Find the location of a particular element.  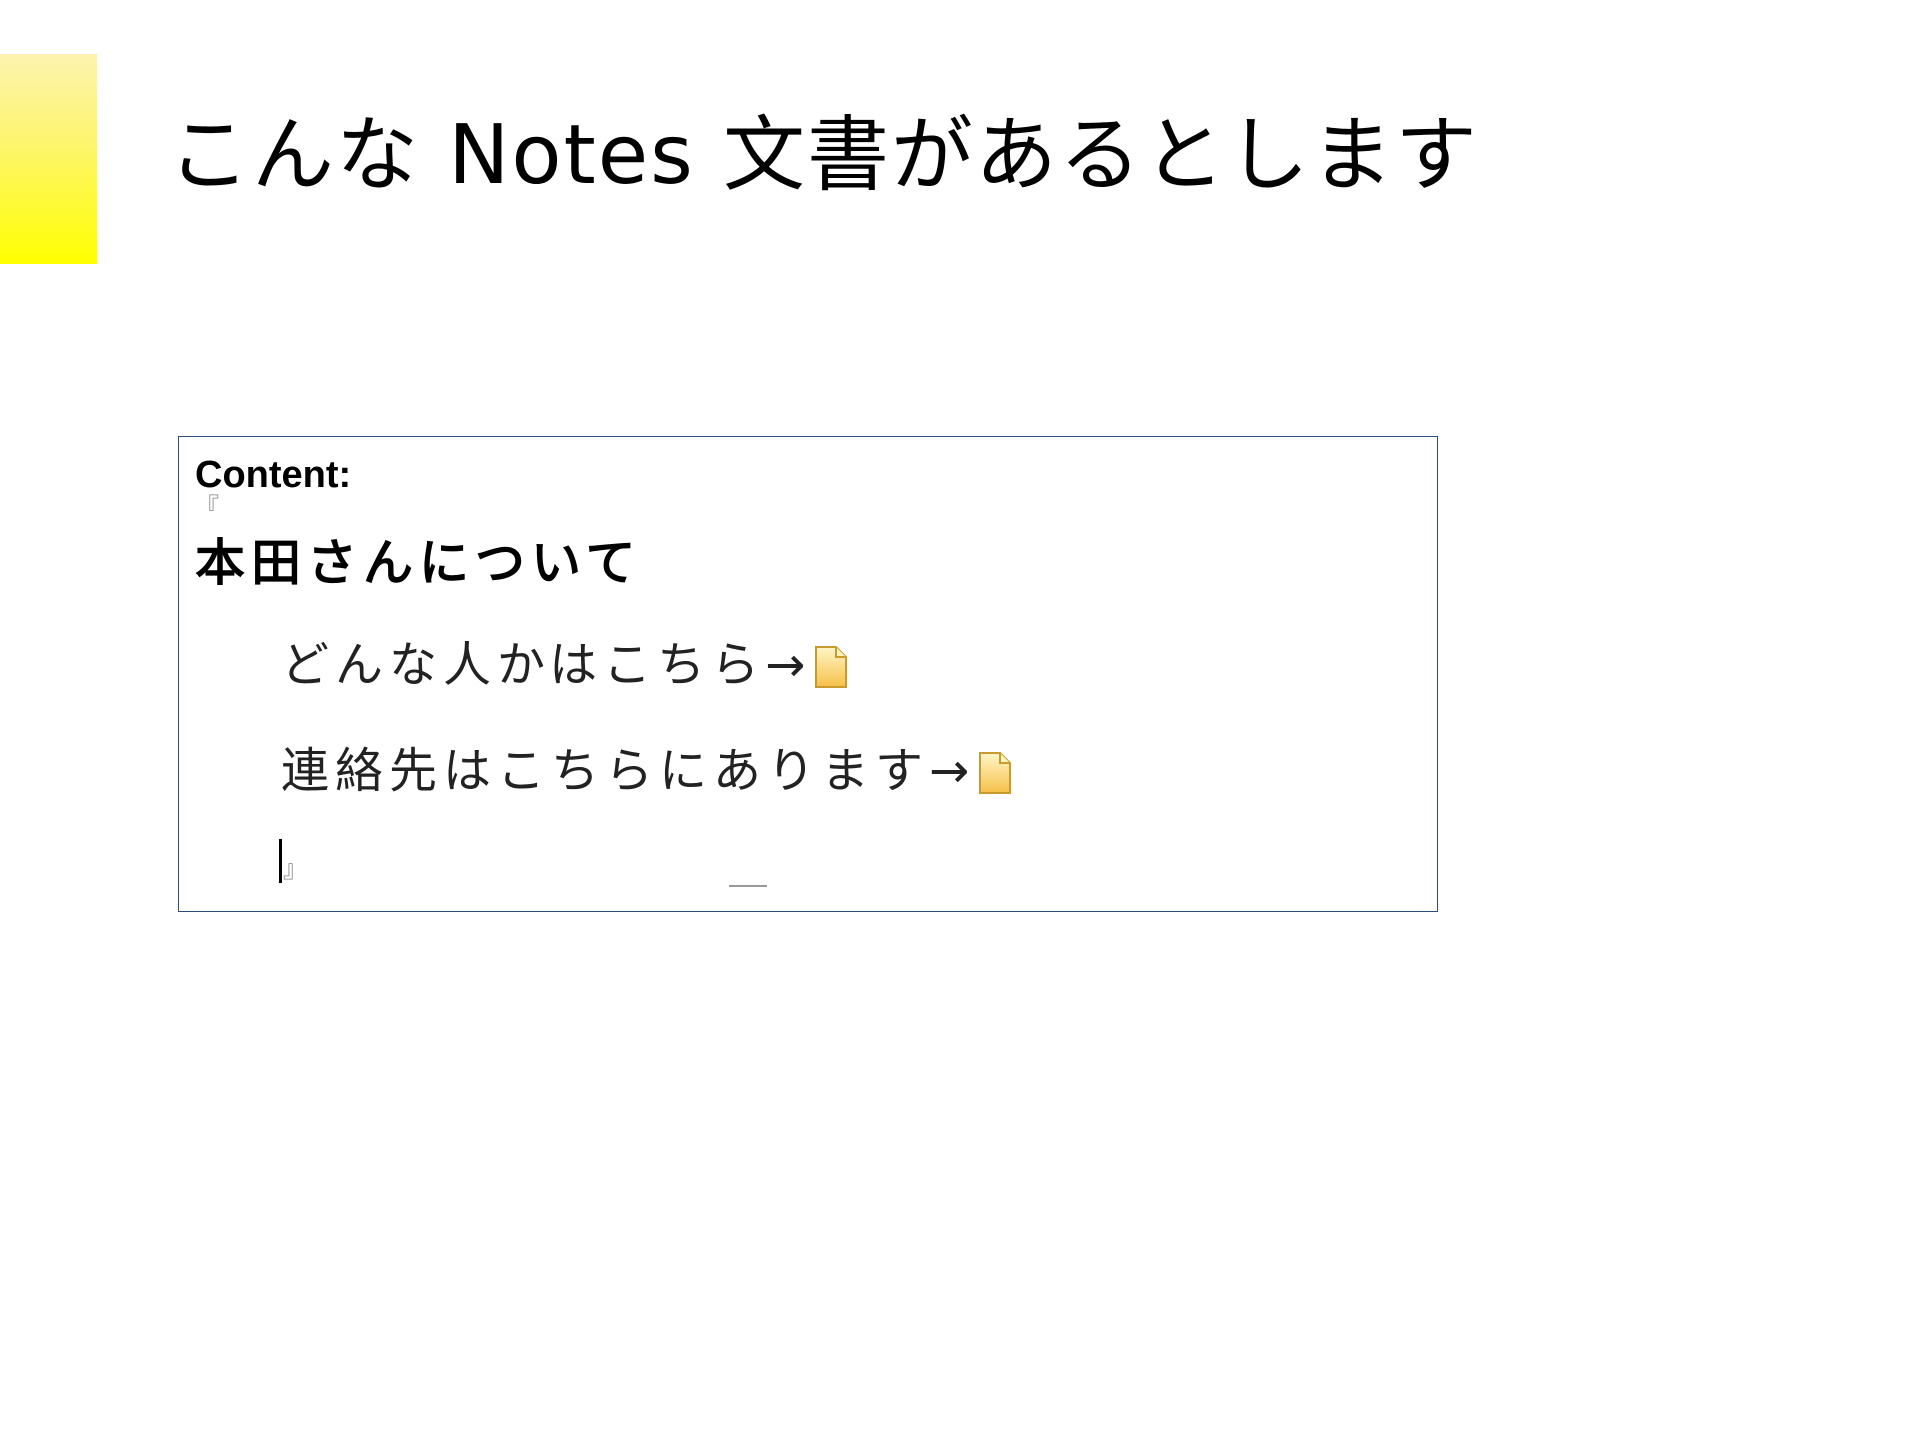

rich-text-field-close-bracket: 』 is located at coordinates (295, 869).